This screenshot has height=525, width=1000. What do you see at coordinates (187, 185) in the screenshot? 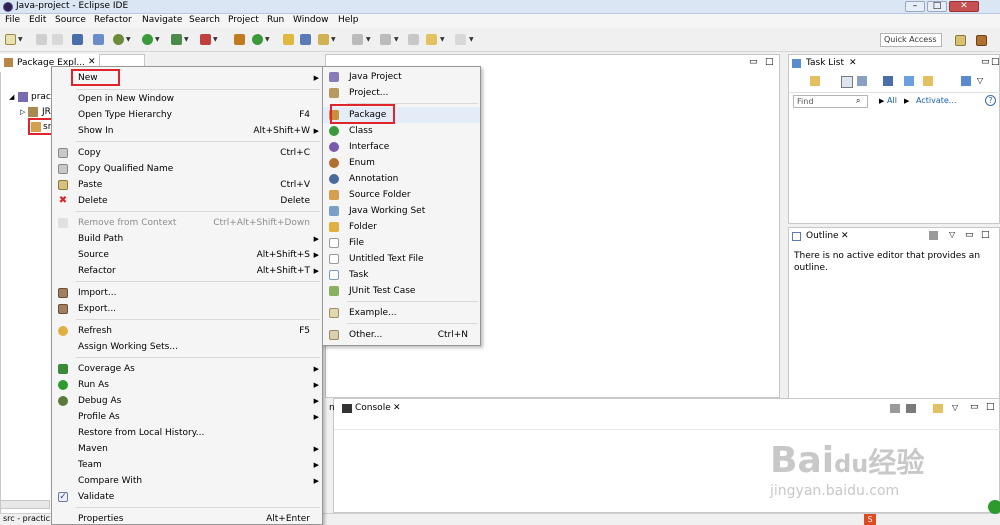
I see `menu-item-paste: Paste Ctrl+V` at bounding box center [187, 185].